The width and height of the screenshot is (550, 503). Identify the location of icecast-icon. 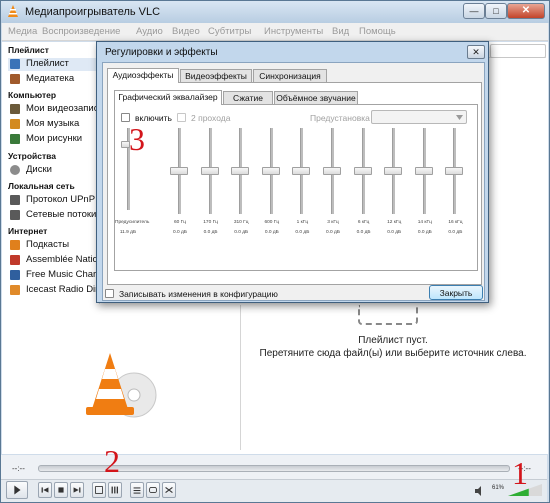
(15, 290).